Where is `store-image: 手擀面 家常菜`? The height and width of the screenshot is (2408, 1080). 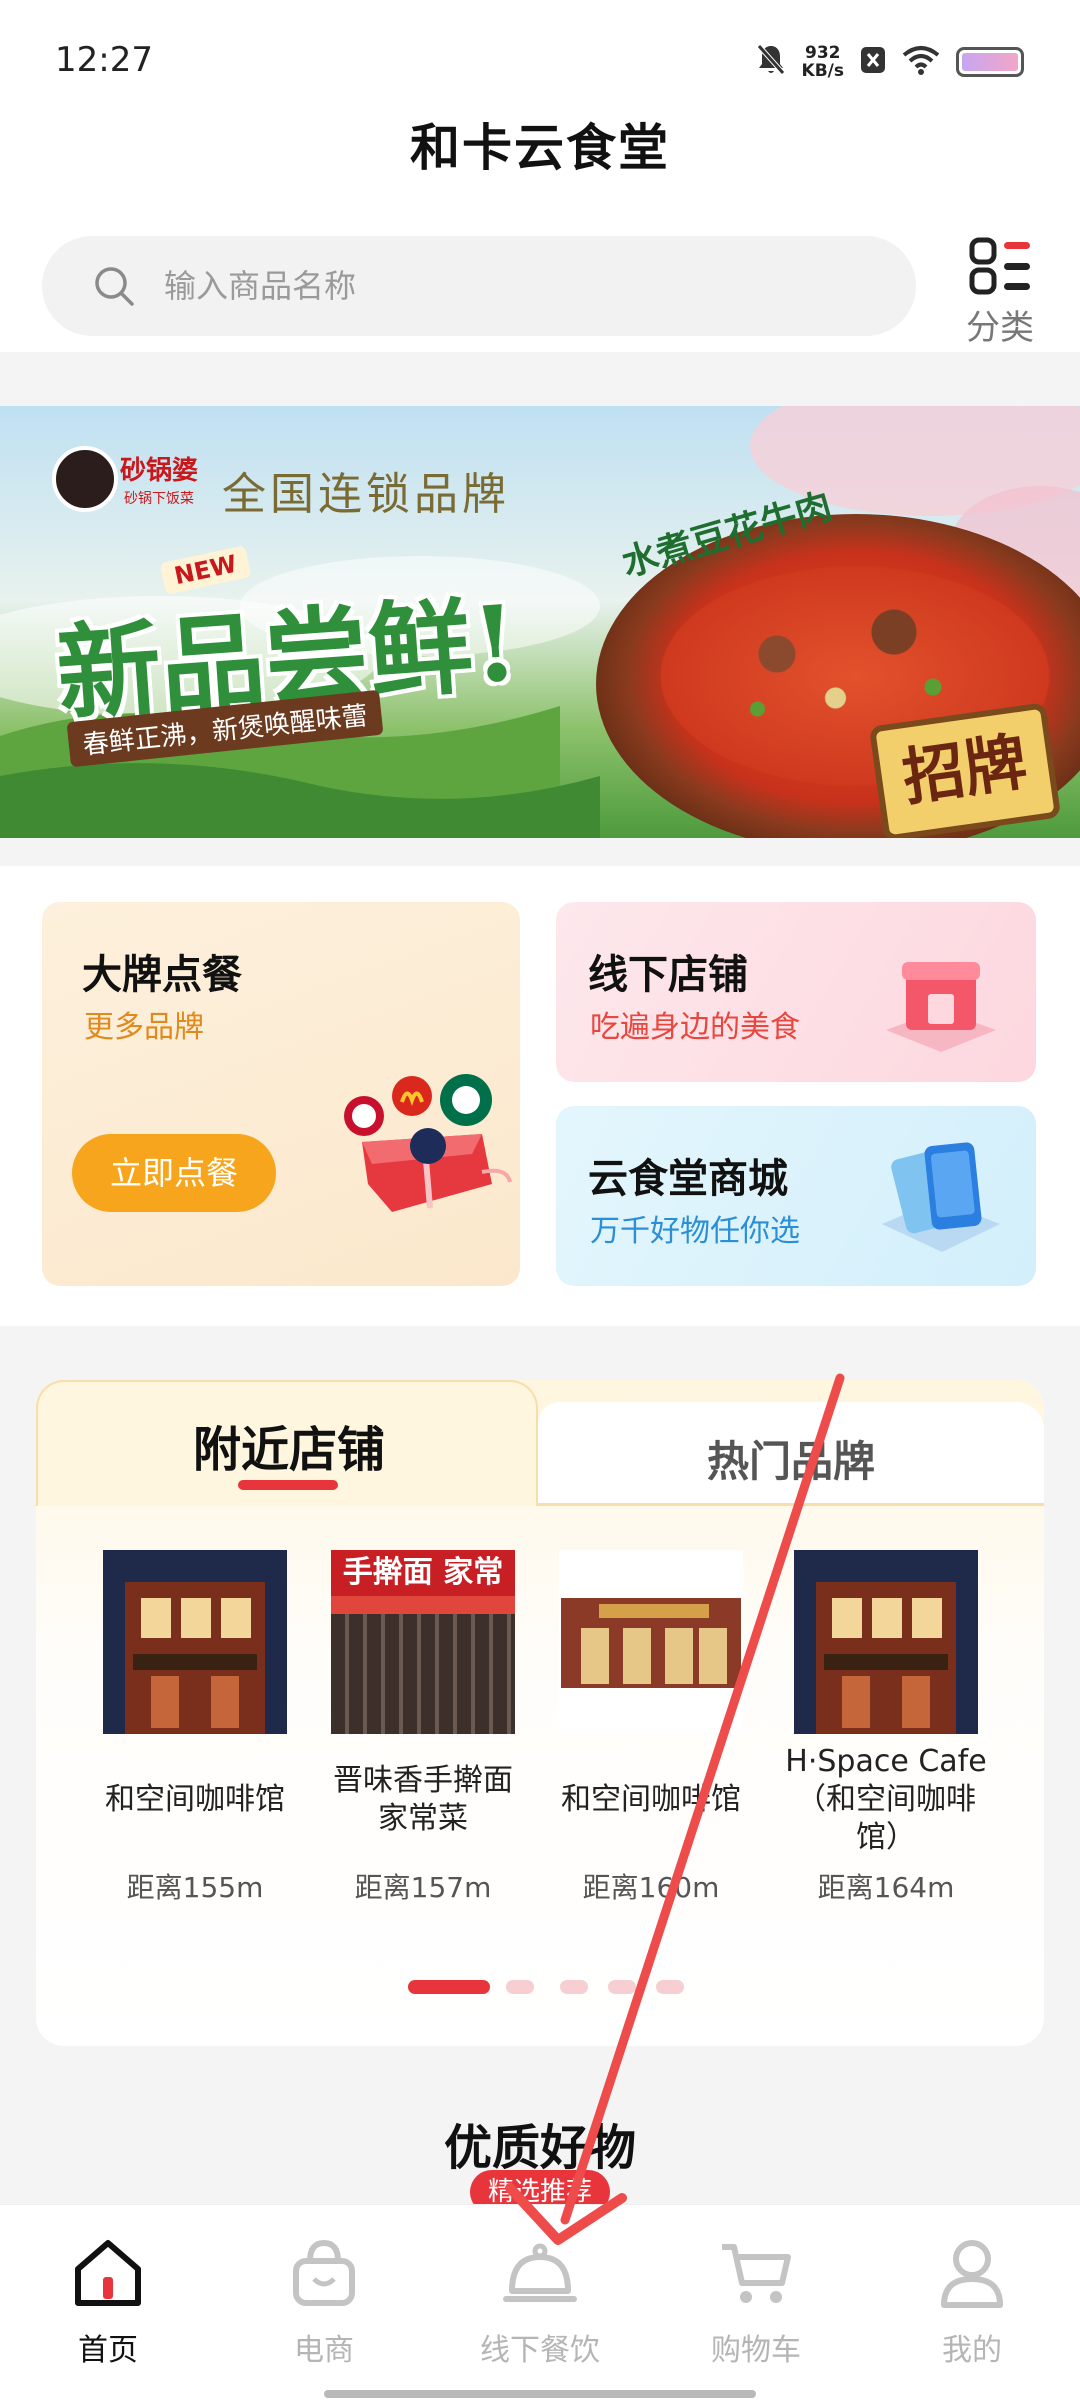 store-image: 手擀面 家常菜 is located at coordinates (423, 1642).